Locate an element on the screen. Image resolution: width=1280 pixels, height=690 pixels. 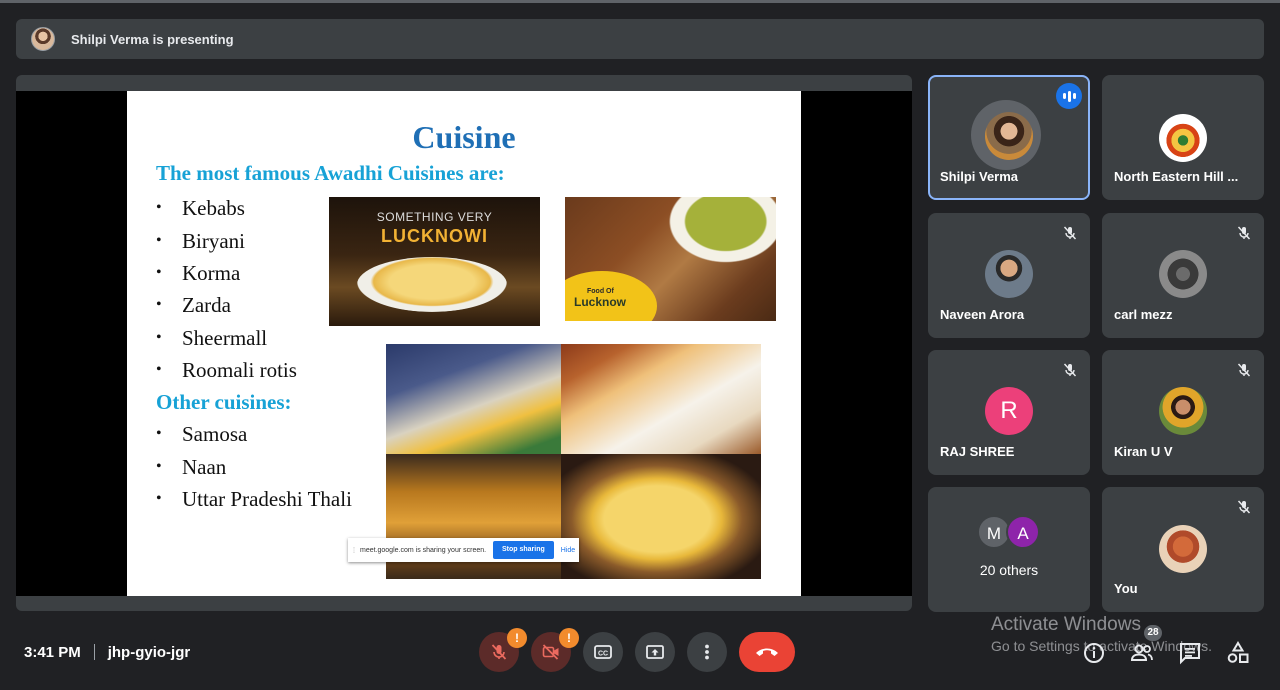
people-icon is located at coordinates (1142, 653).